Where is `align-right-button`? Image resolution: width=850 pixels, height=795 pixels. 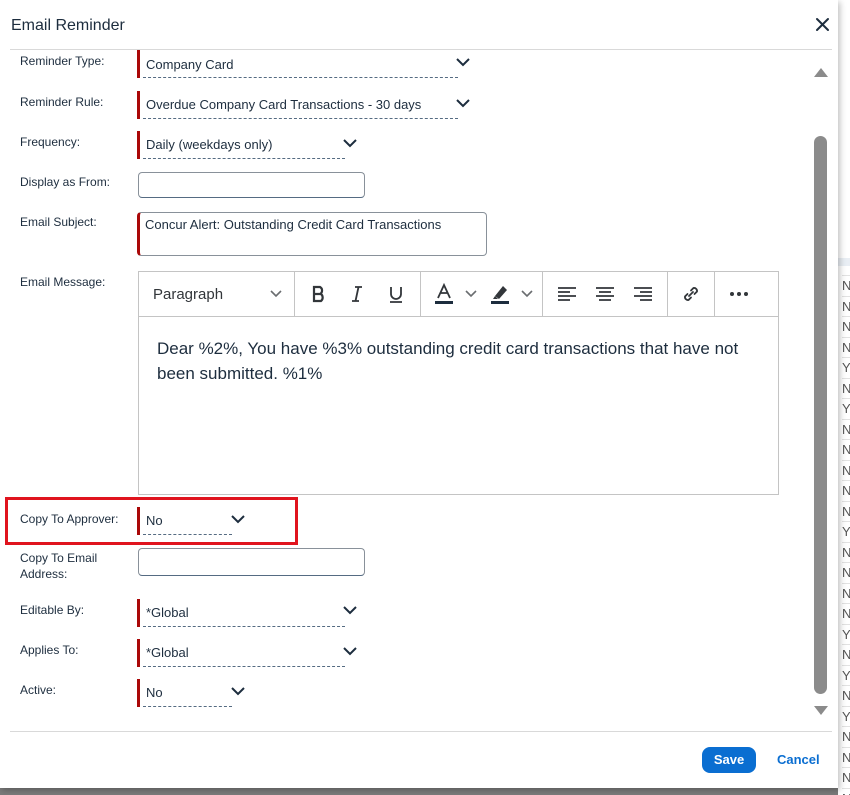 align-right-button is located at coordinates (643, 294).